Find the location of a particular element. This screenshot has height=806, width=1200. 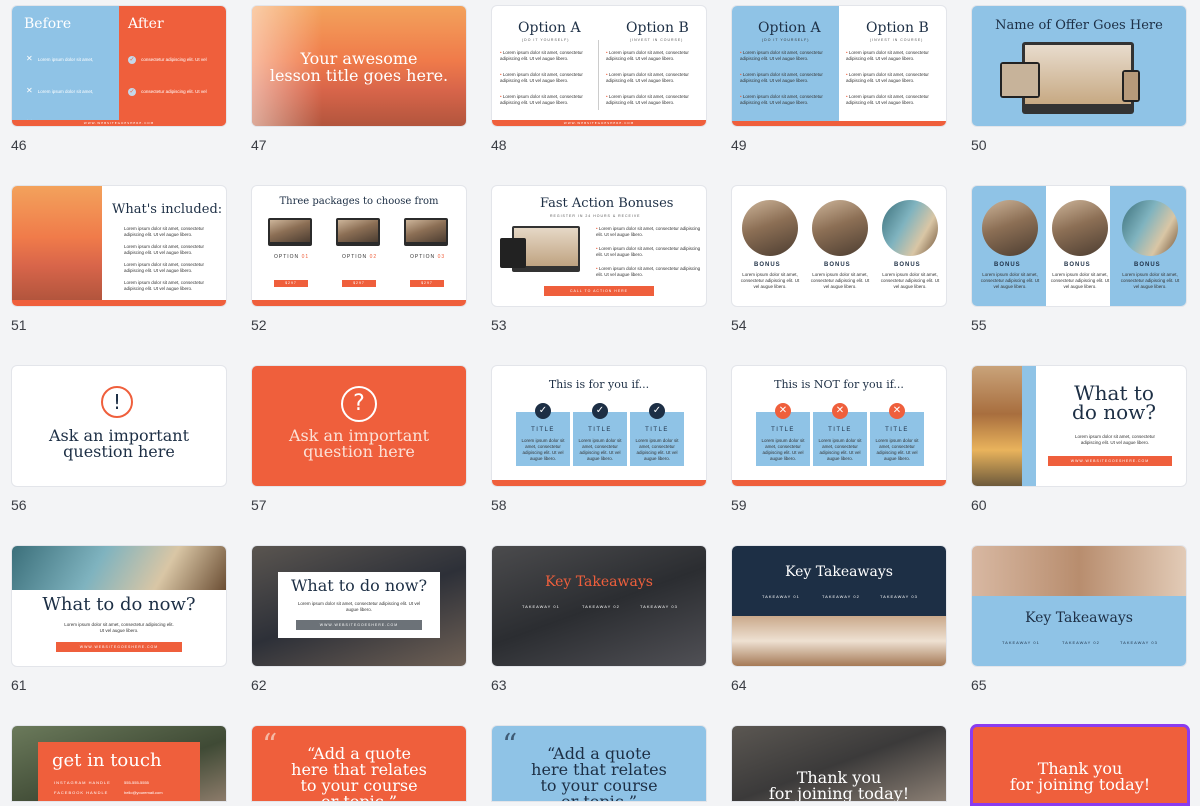

slide-number: 57 is located at coordinates (259, 505).